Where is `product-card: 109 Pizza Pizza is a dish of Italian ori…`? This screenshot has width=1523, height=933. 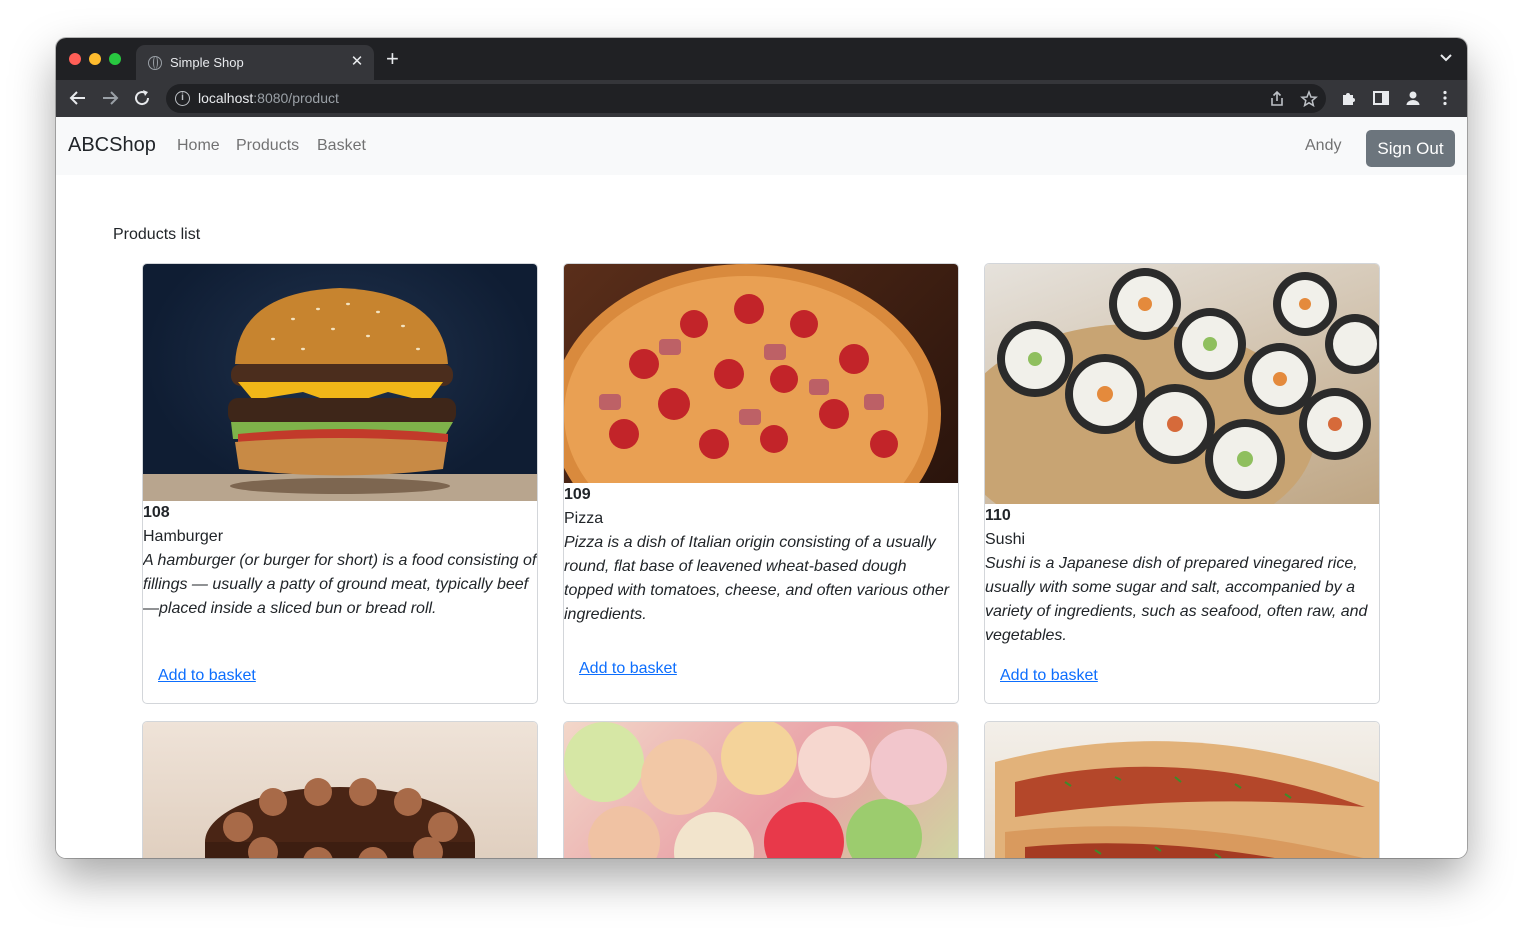
product-card: 109 Pizza Pizza is a dish of Italian ori… is located at coordinates (761, 483).